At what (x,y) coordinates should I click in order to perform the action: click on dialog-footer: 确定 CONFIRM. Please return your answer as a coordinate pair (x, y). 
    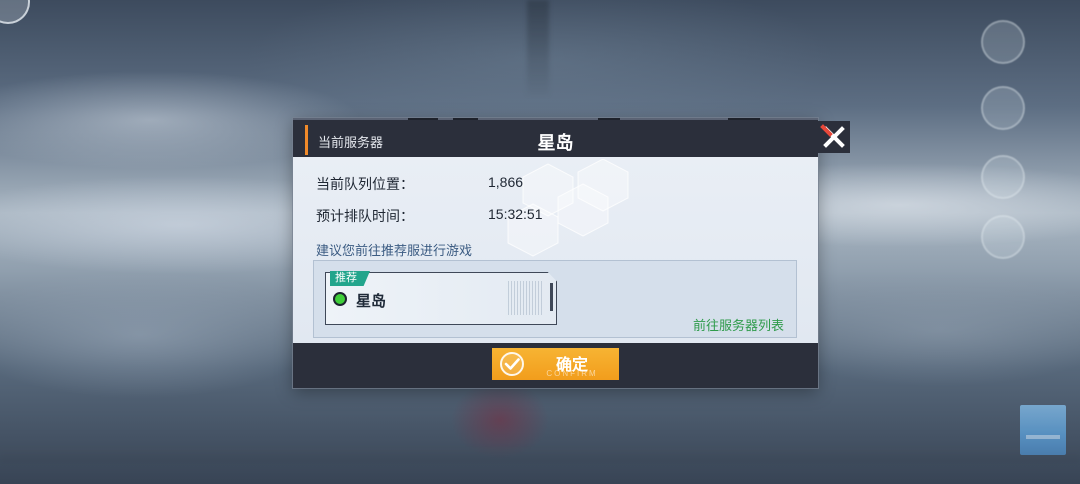
    Looking at the image, I should click on (555, 365).